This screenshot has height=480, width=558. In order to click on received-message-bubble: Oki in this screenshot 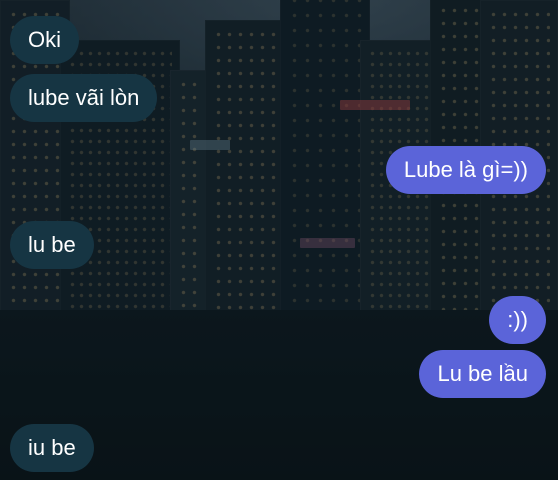, I will do `click(44, 40)`.